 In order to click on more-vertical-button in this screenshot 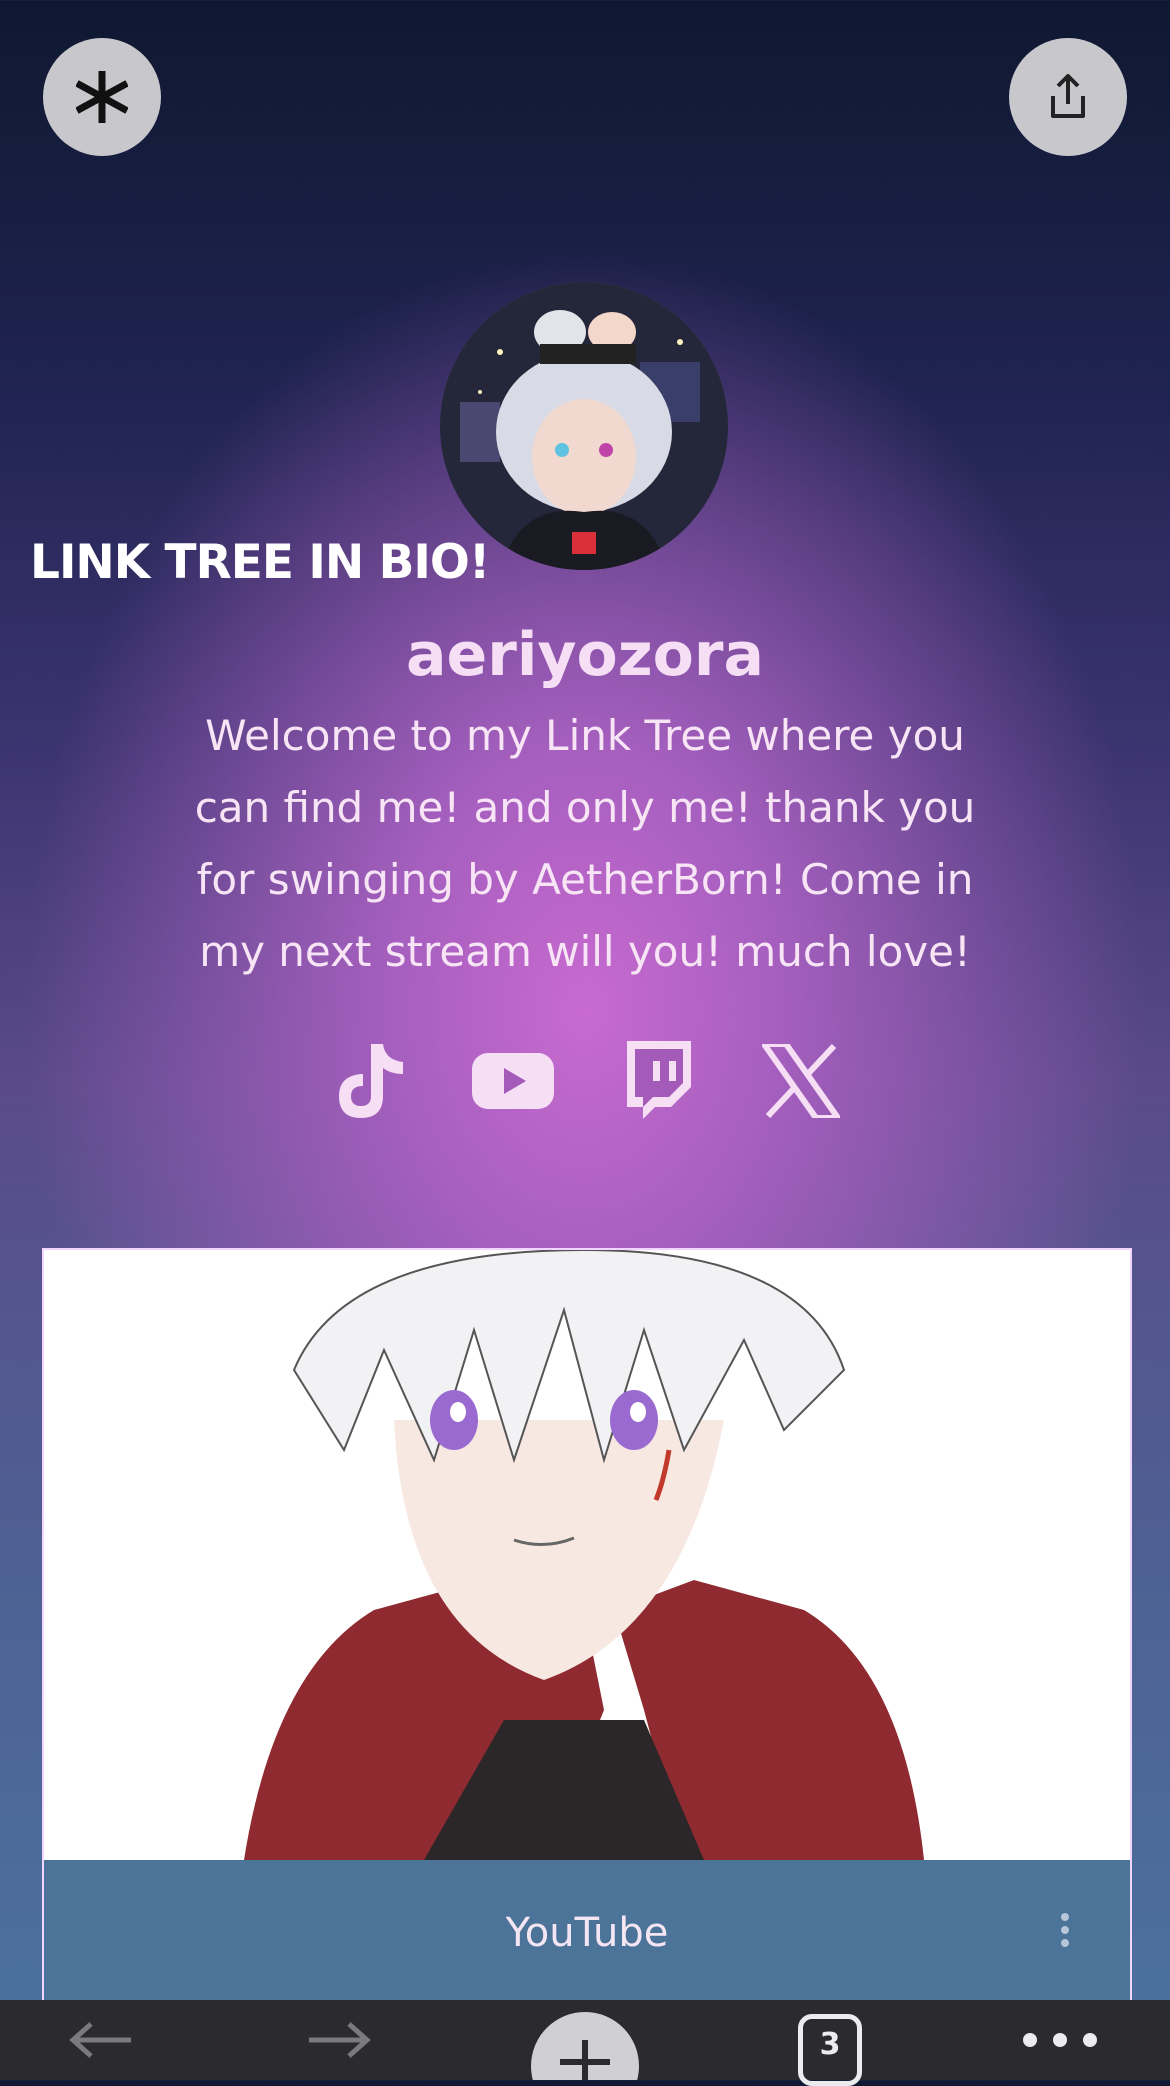, I will do `click(1065, 1932)`.